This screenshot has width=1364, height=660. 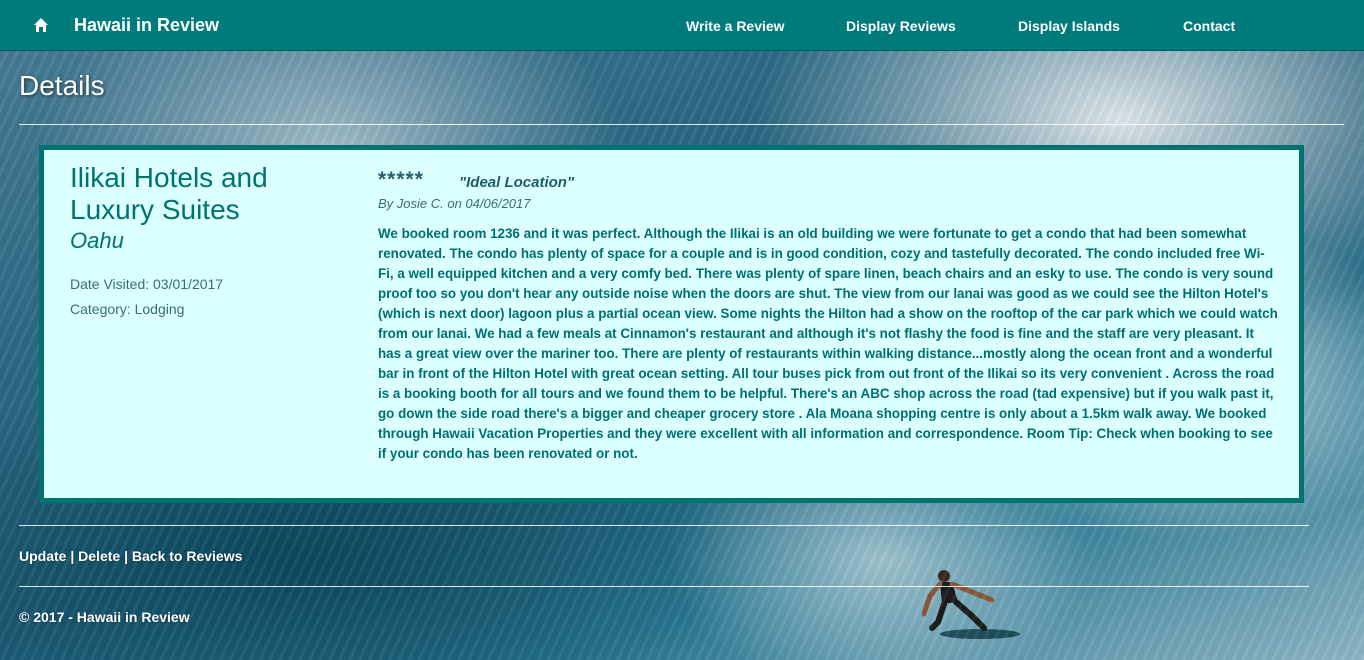 I want to click on category: Category: Lodging, so click(x=127, y=309).